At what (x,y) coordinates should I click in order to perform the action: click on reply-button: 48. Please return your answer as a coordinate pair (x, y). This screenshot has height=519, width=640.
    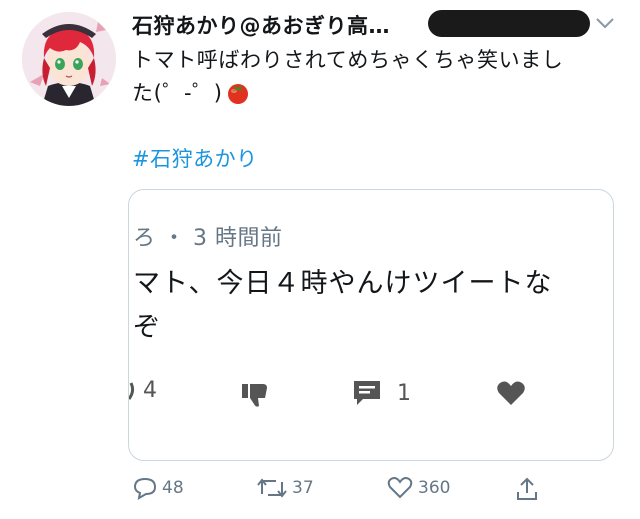
    Looking at the image, I should click on (158, 488).